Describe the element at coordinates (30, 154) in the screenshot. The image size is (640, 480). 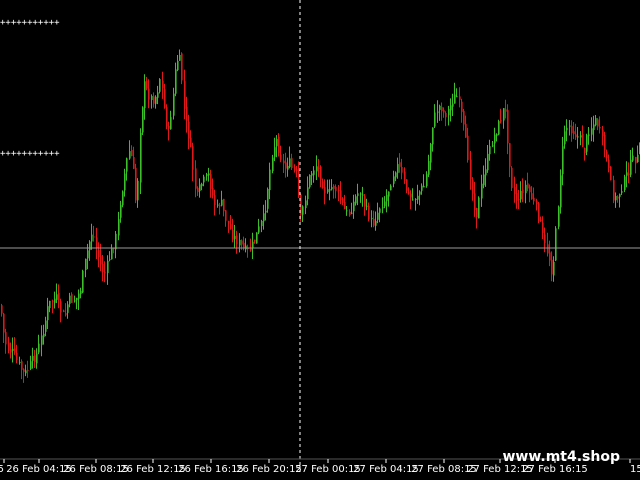
I see `level-marker: +++++++++++` at that location.